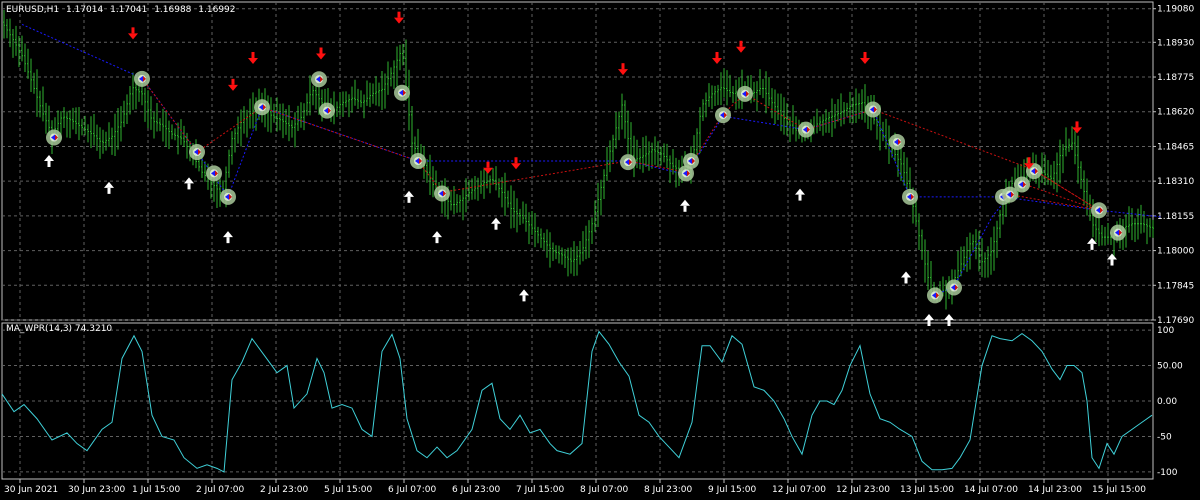  Describe the element at coordinates (1175, 182) in the screenshot. I see `price-axis-label: 1.18310` at that location.